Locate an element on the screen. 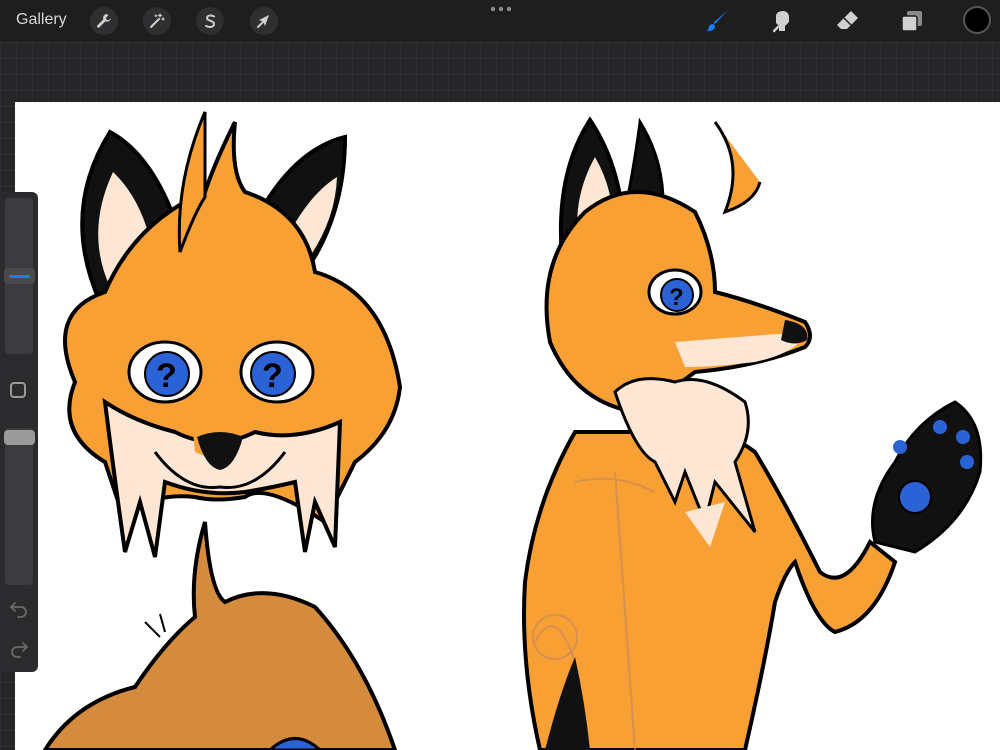 The width and height of the screenshot is (1000, 750). color-picker-button is located at coordinates (977, 20).